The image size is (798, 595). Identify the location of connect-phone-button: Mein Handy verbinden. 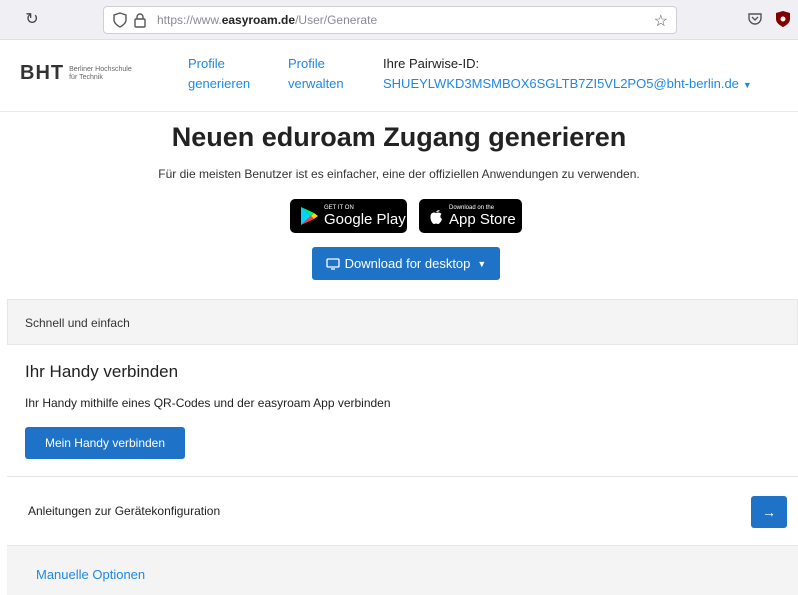
(105, 443).